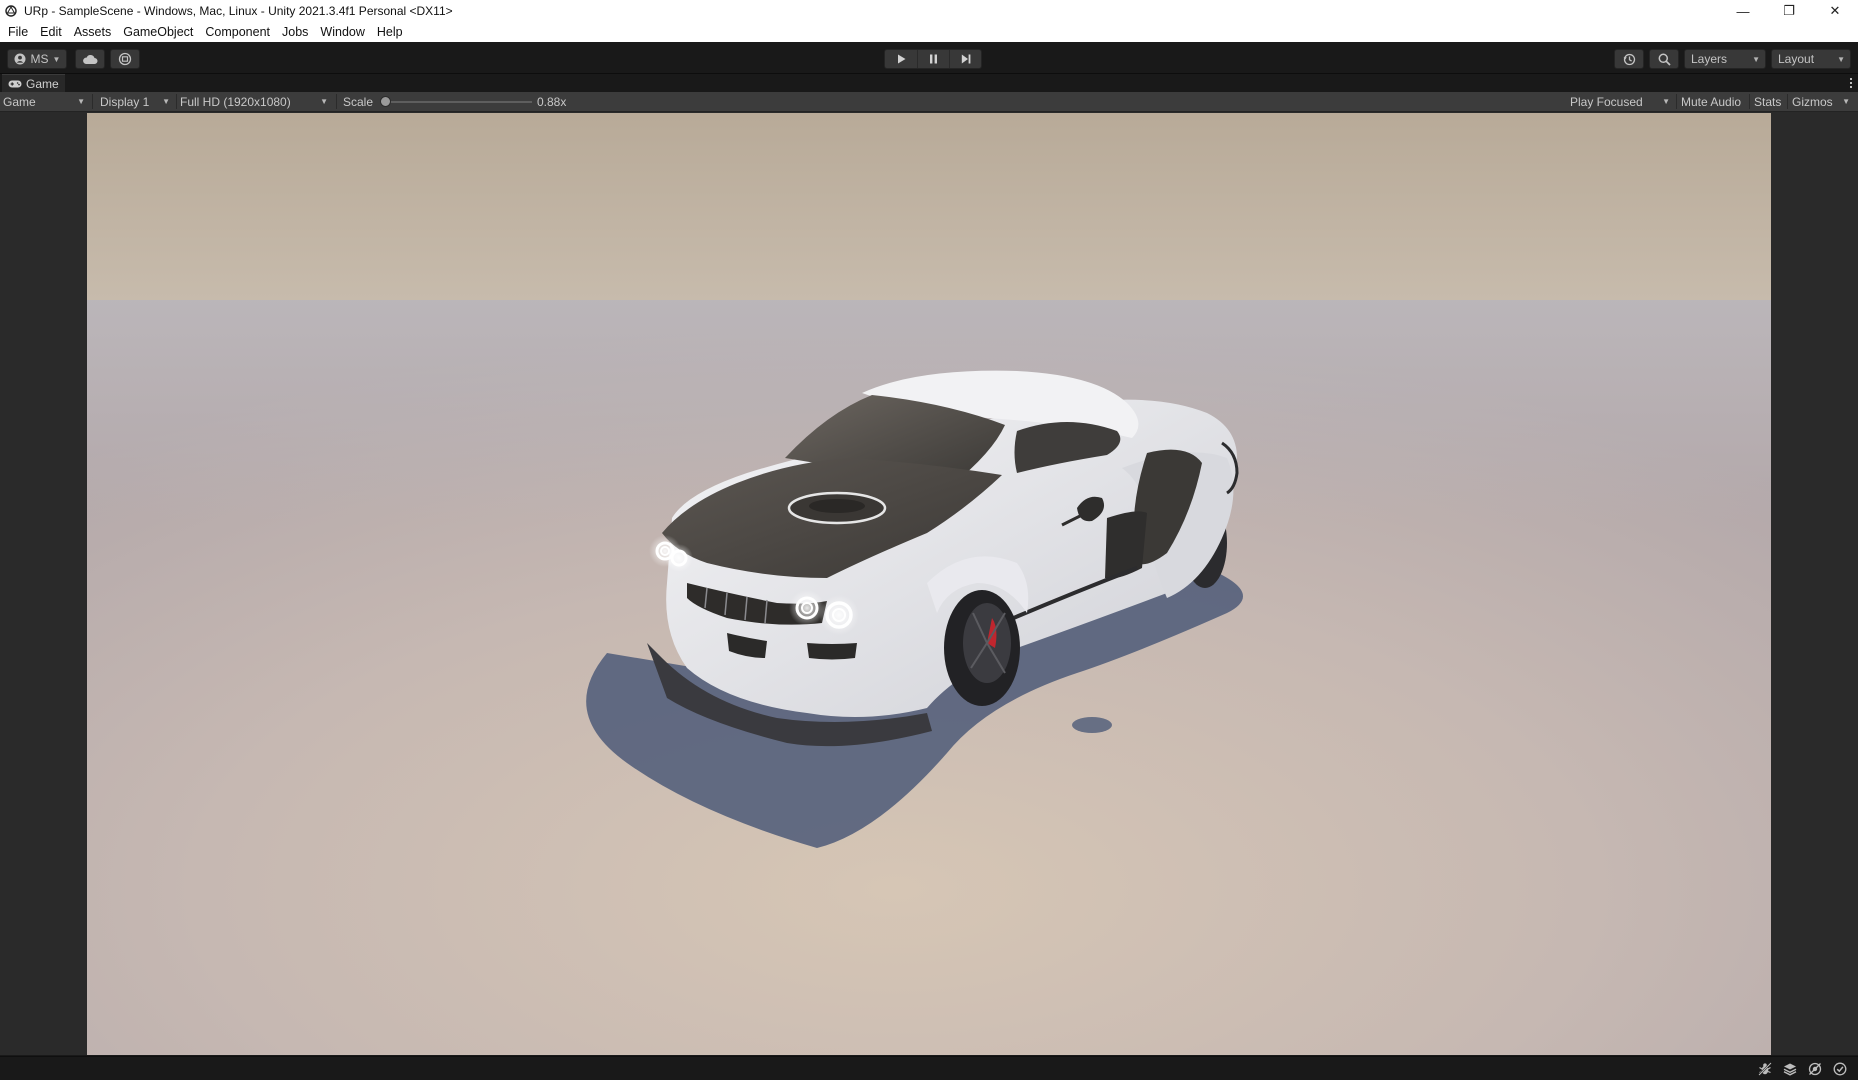  What do you see at coordinates (15, 84) in the screenshot?
I see `gamepad-icon` at bounding box center [15, 84].